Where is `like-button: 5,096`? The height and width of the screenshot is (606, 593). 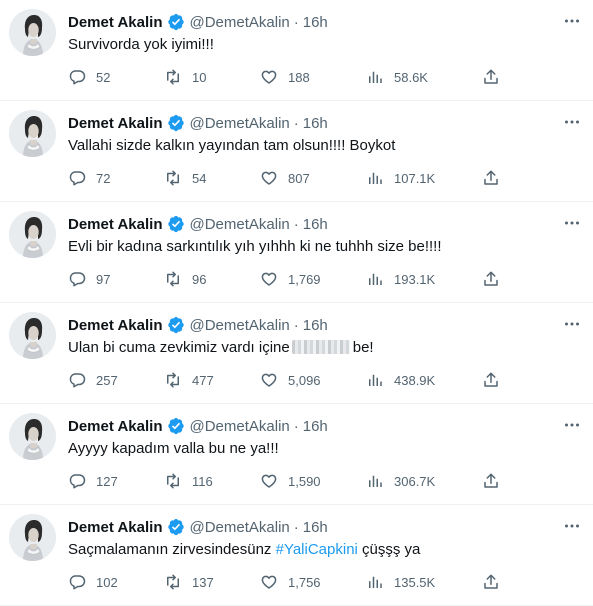
like-button: 5,096 is located at coordinates (290, 380).